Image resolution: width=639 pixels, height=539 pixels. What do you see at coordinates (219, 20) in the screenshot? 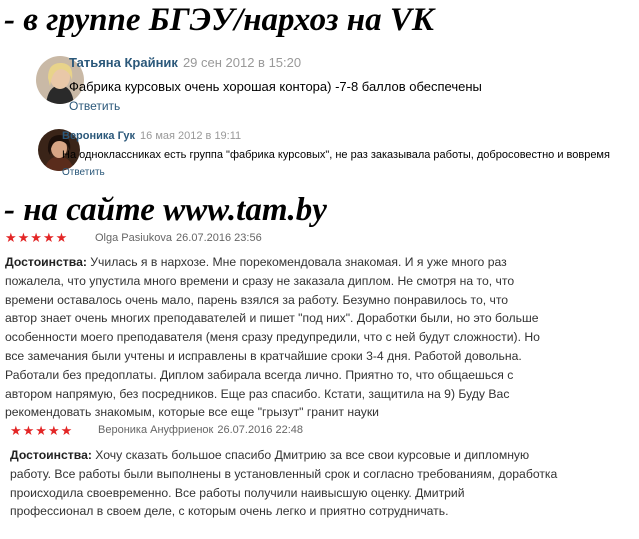
I see `vk-section-heading: - в группе БГЭУ/нархоз на VK` at bounding box center [219, 20].